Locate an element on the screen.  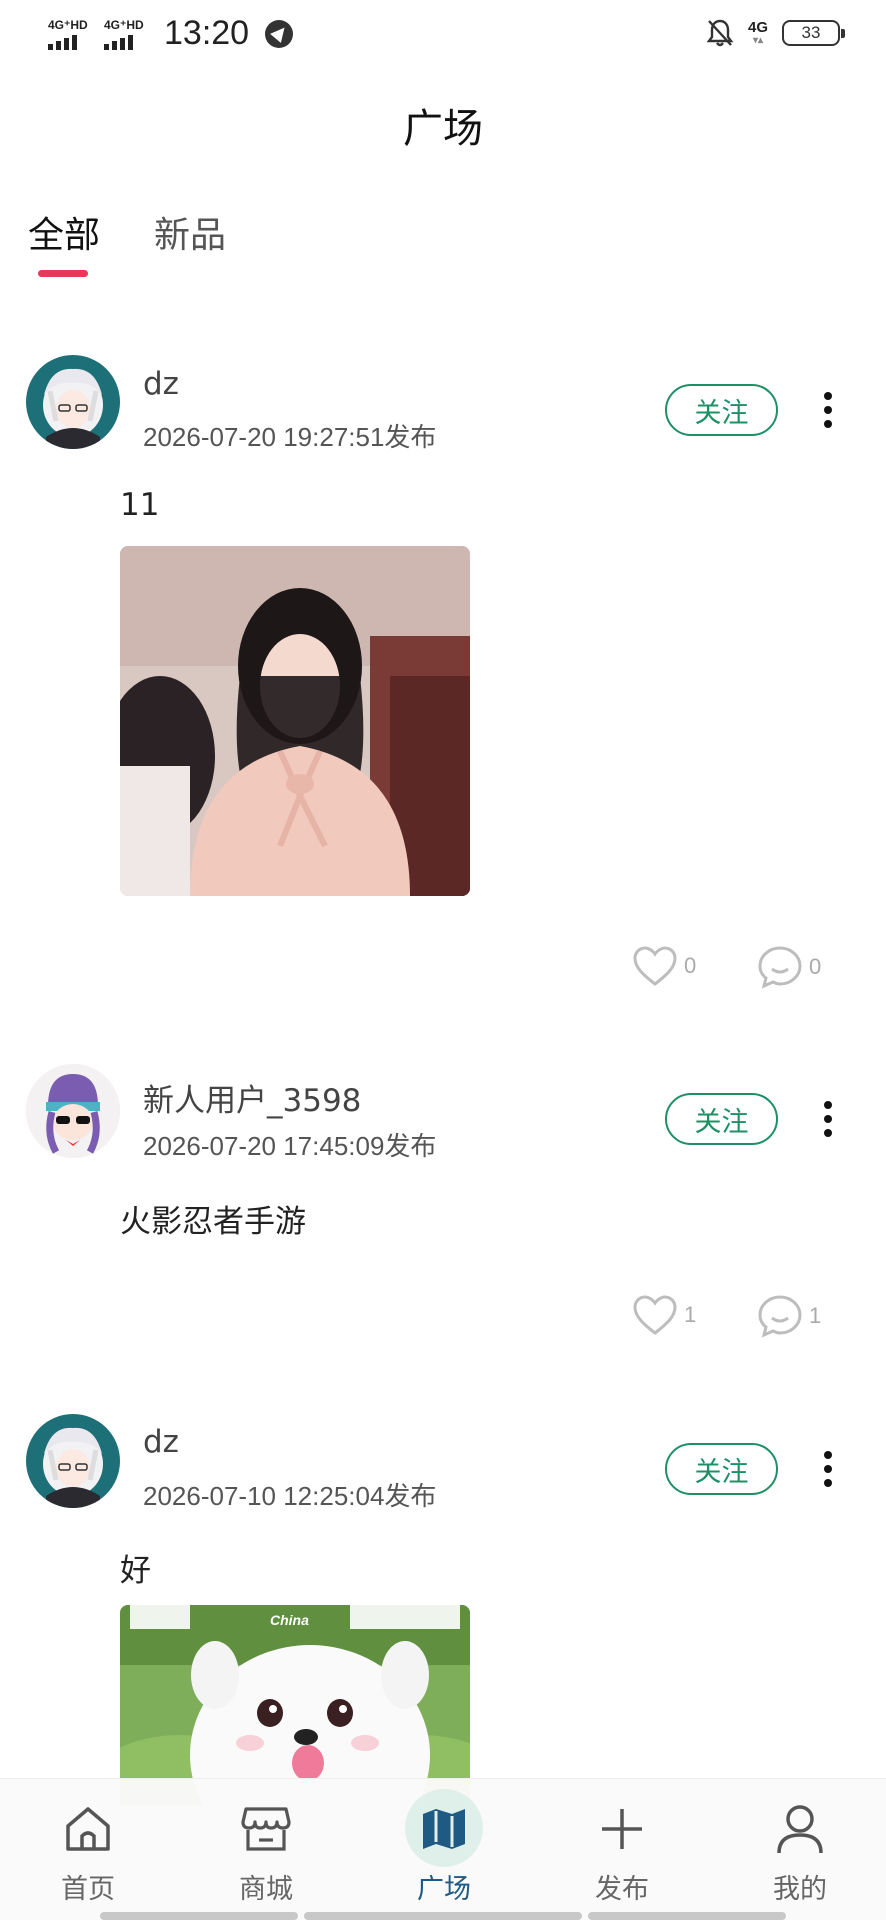
post-text: 火影忍者手游 is located at coordinates (213, 1222).